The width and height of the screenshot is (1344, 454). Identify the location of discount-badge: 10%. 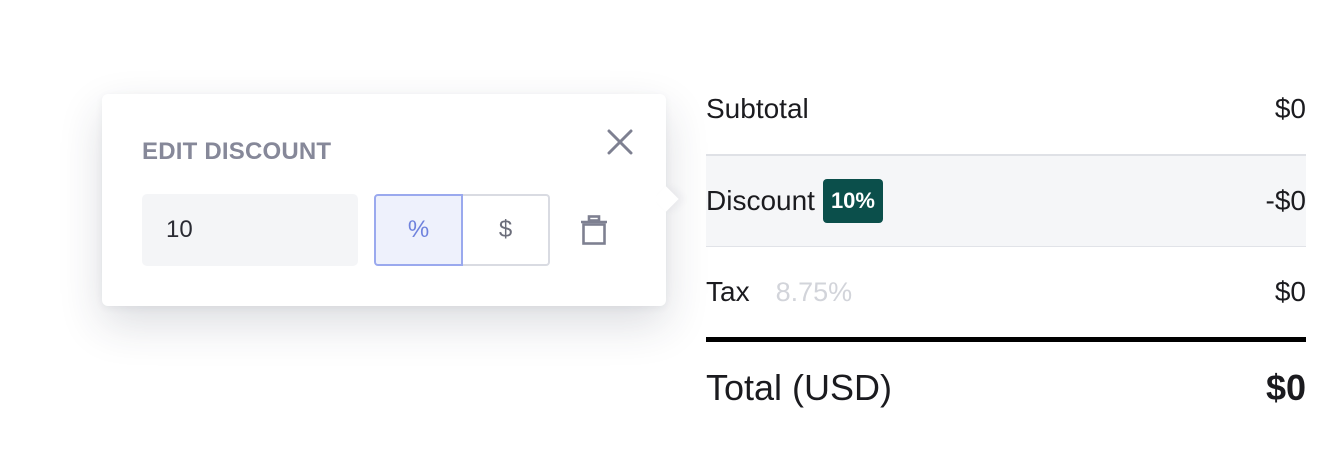
(852, 201).